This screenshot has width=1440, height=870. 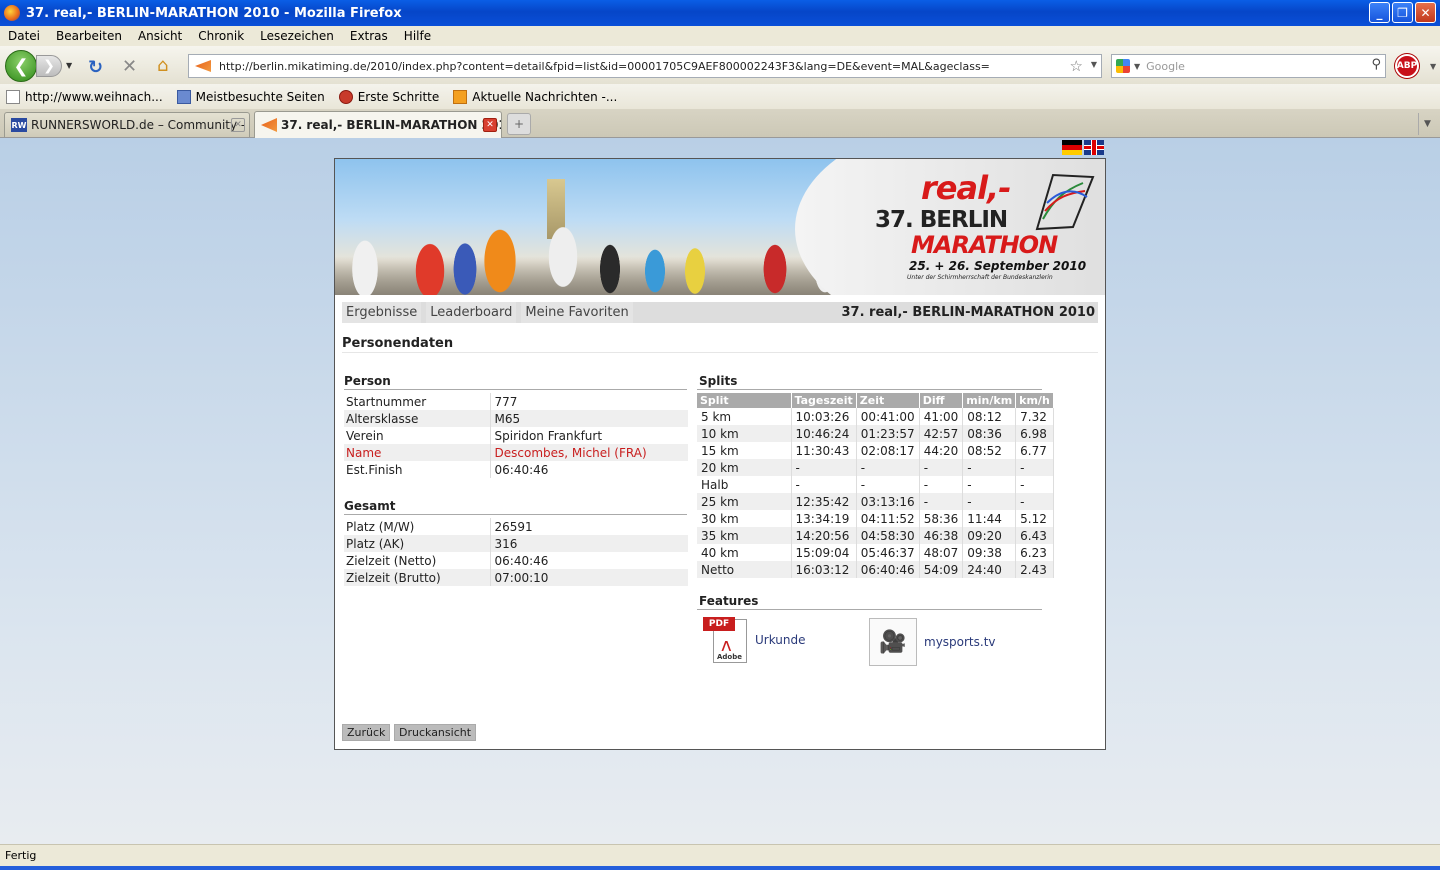 What do you see at coordinates (744, 569) in the screenshot?
I see `split-cell: Netto` at bounding box center [744, 569].